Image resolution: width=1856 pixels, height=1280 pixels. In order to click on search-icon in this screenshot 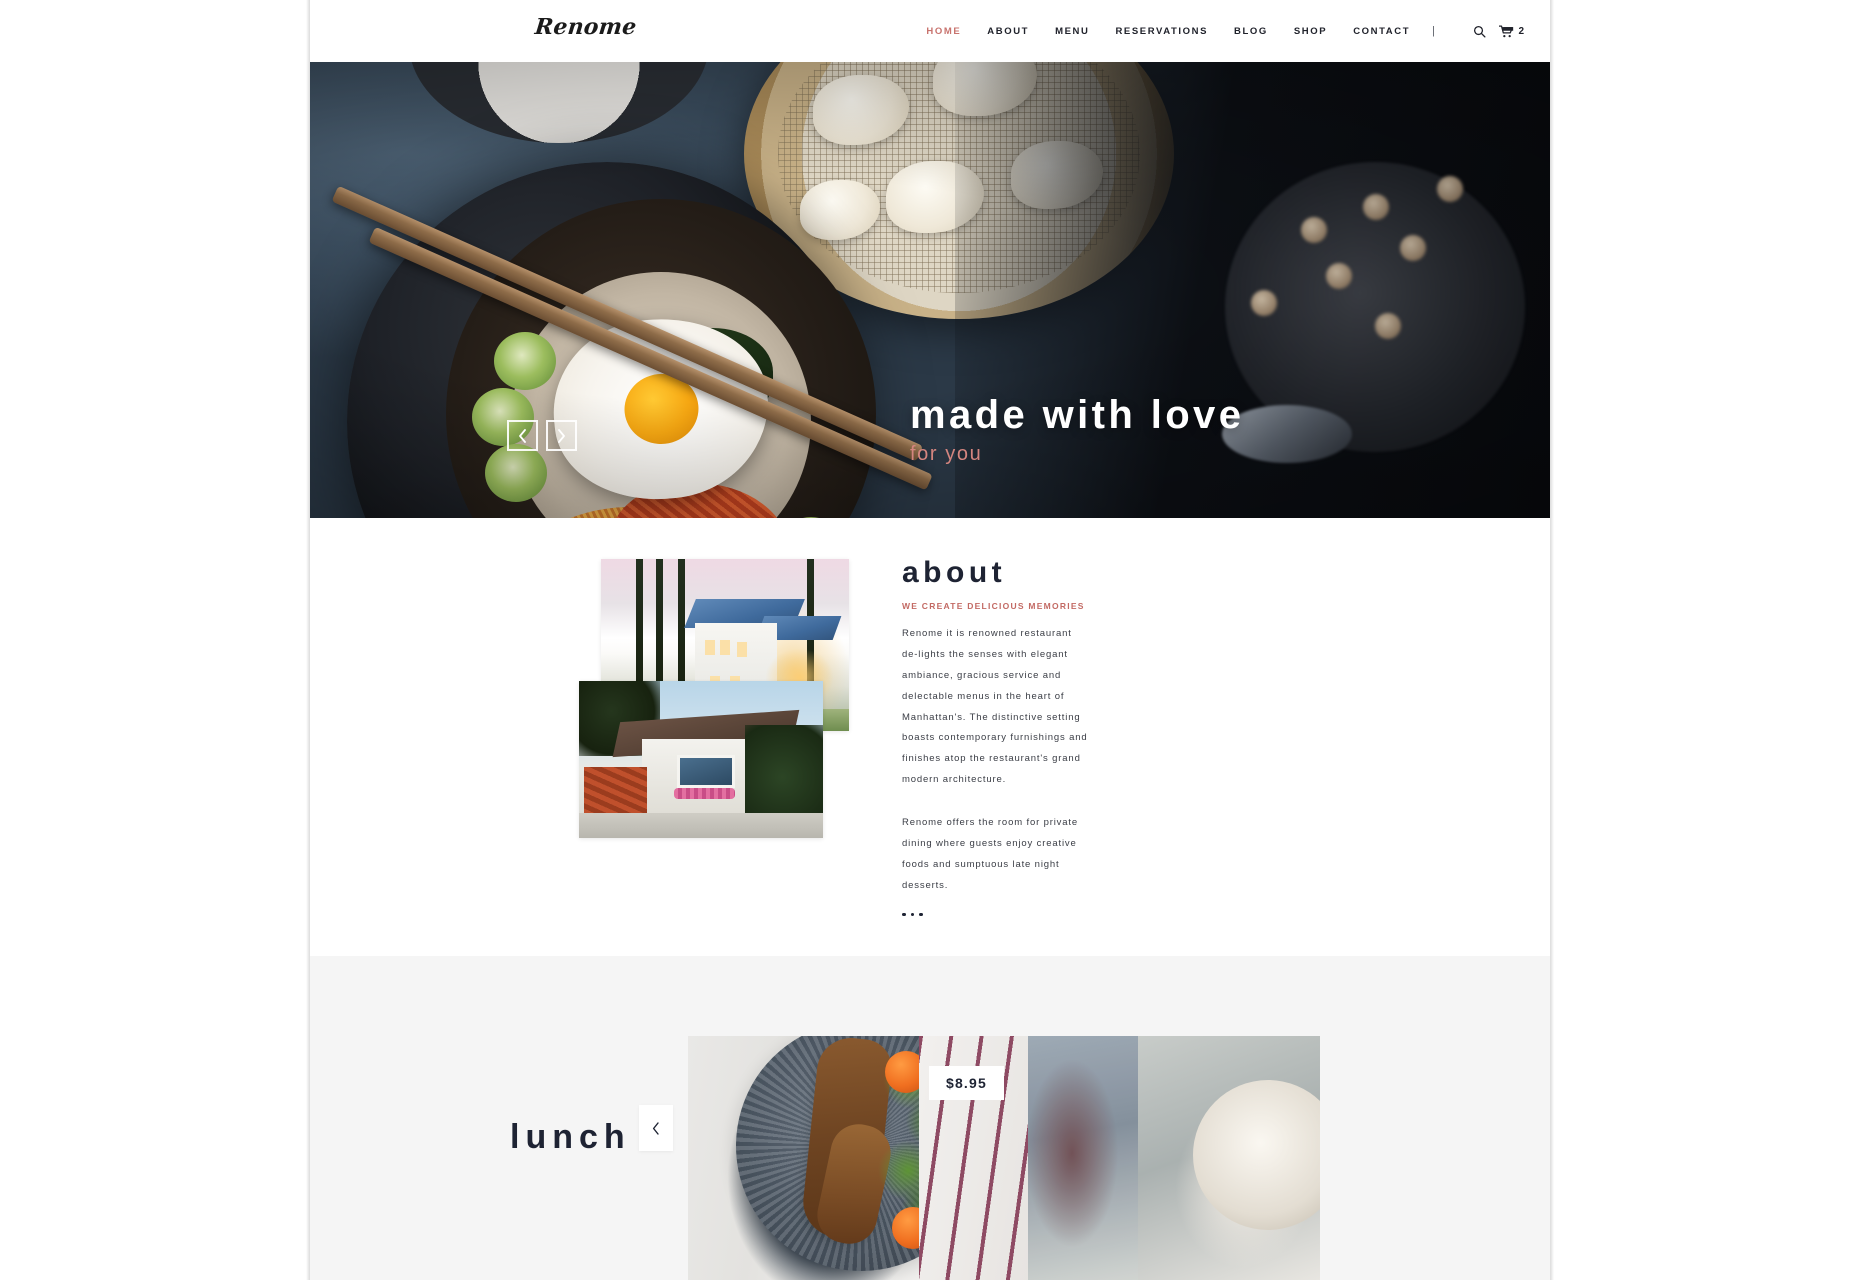, I will do `click(1479, 31)`.